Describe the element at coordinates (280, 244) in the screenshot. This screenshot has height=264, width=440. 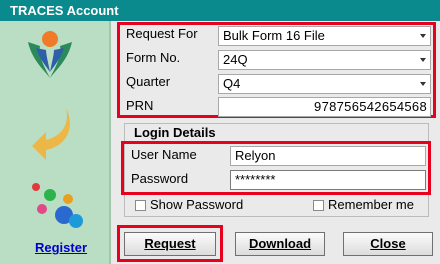
I see `download-button: Download` at that location.